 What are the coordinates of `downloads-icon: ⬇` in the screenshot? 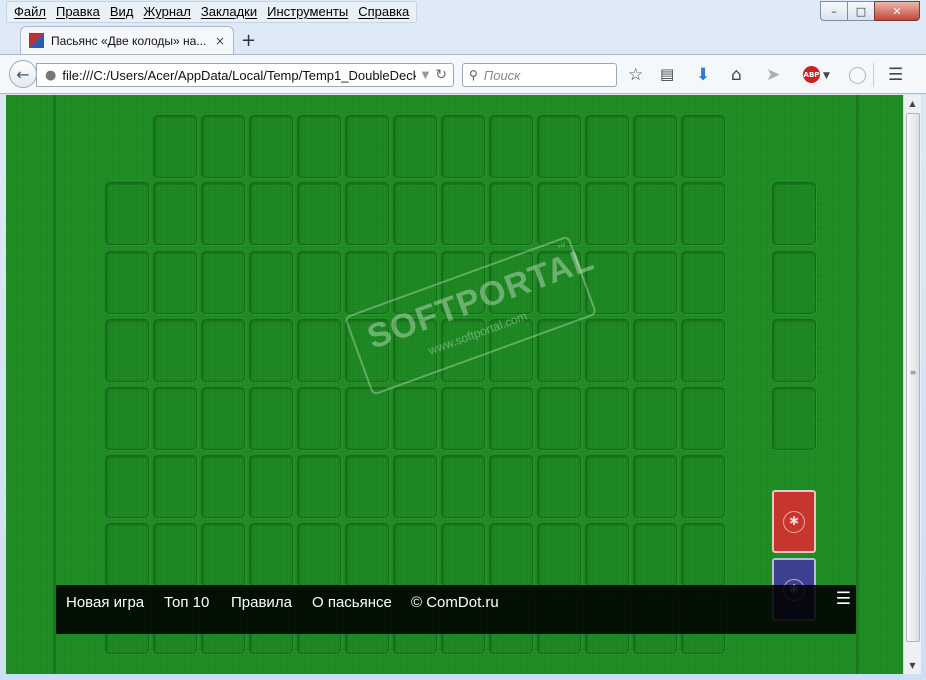 It's located at (703, 75).